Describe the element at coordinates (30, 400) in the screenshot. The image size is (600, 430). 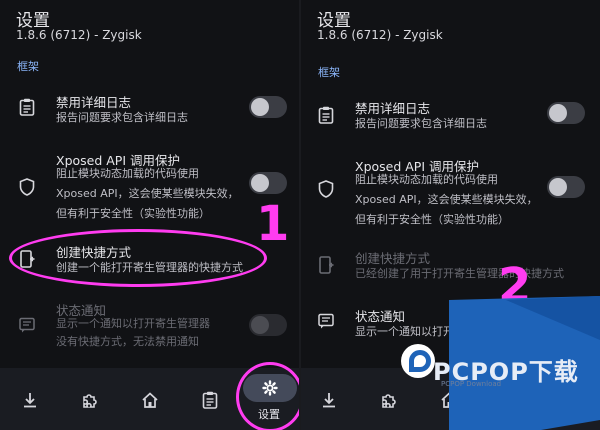
I see `download-icon` at that location.